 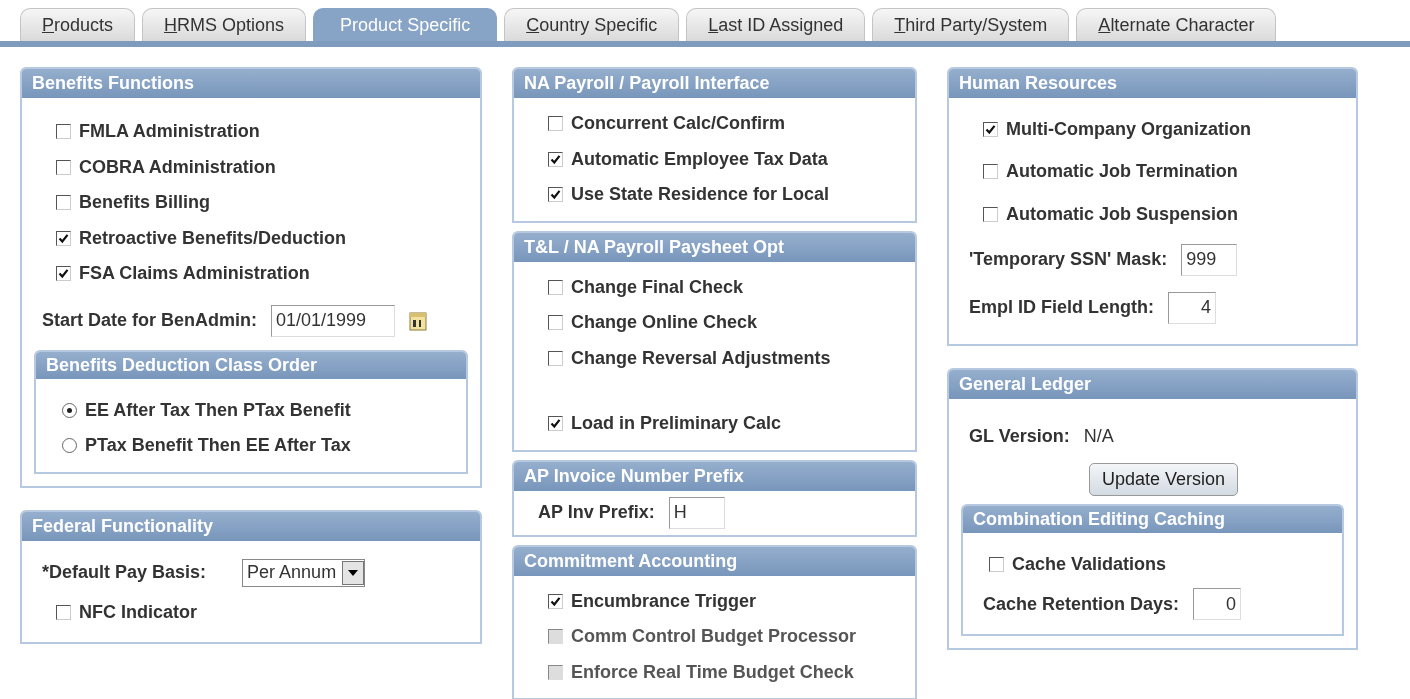 I want to click on input-field: 0, so click(x=1217, y=604).